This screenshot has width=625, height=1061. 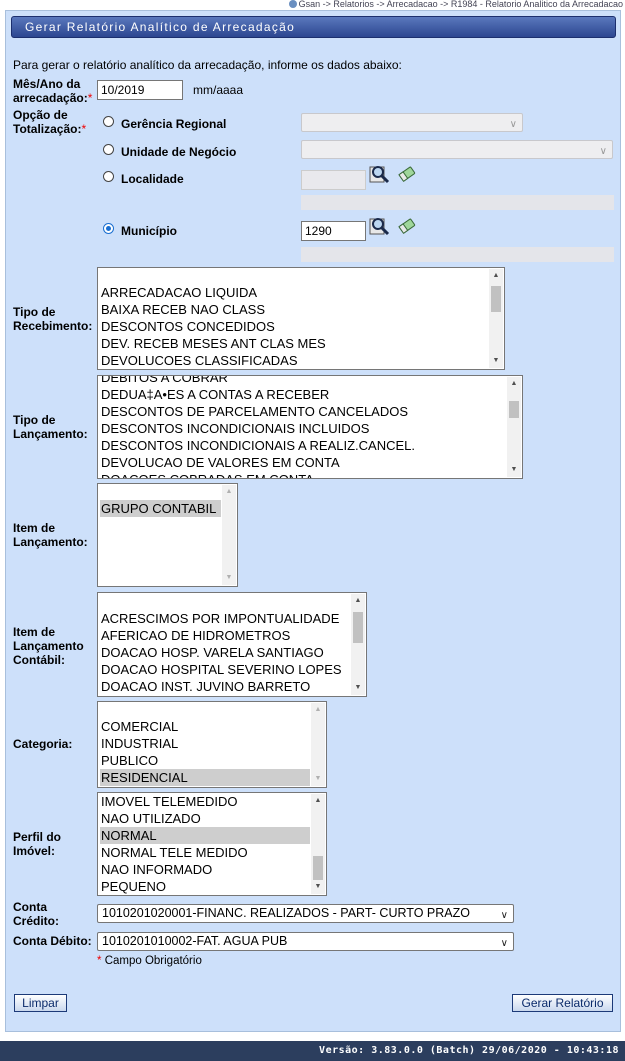 What do you see at coordinates (225, 652) in the screenshot?
I see `list-item: DOACAO HOSP. VARELA SANTIAGO` at bounding box center [225, 652].